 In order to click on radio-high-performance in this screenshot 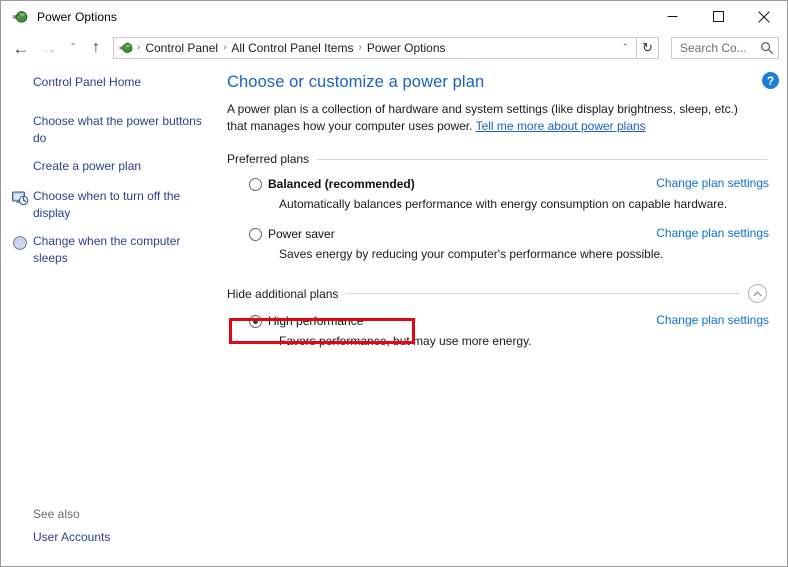, I will do `click(255, 321)`.